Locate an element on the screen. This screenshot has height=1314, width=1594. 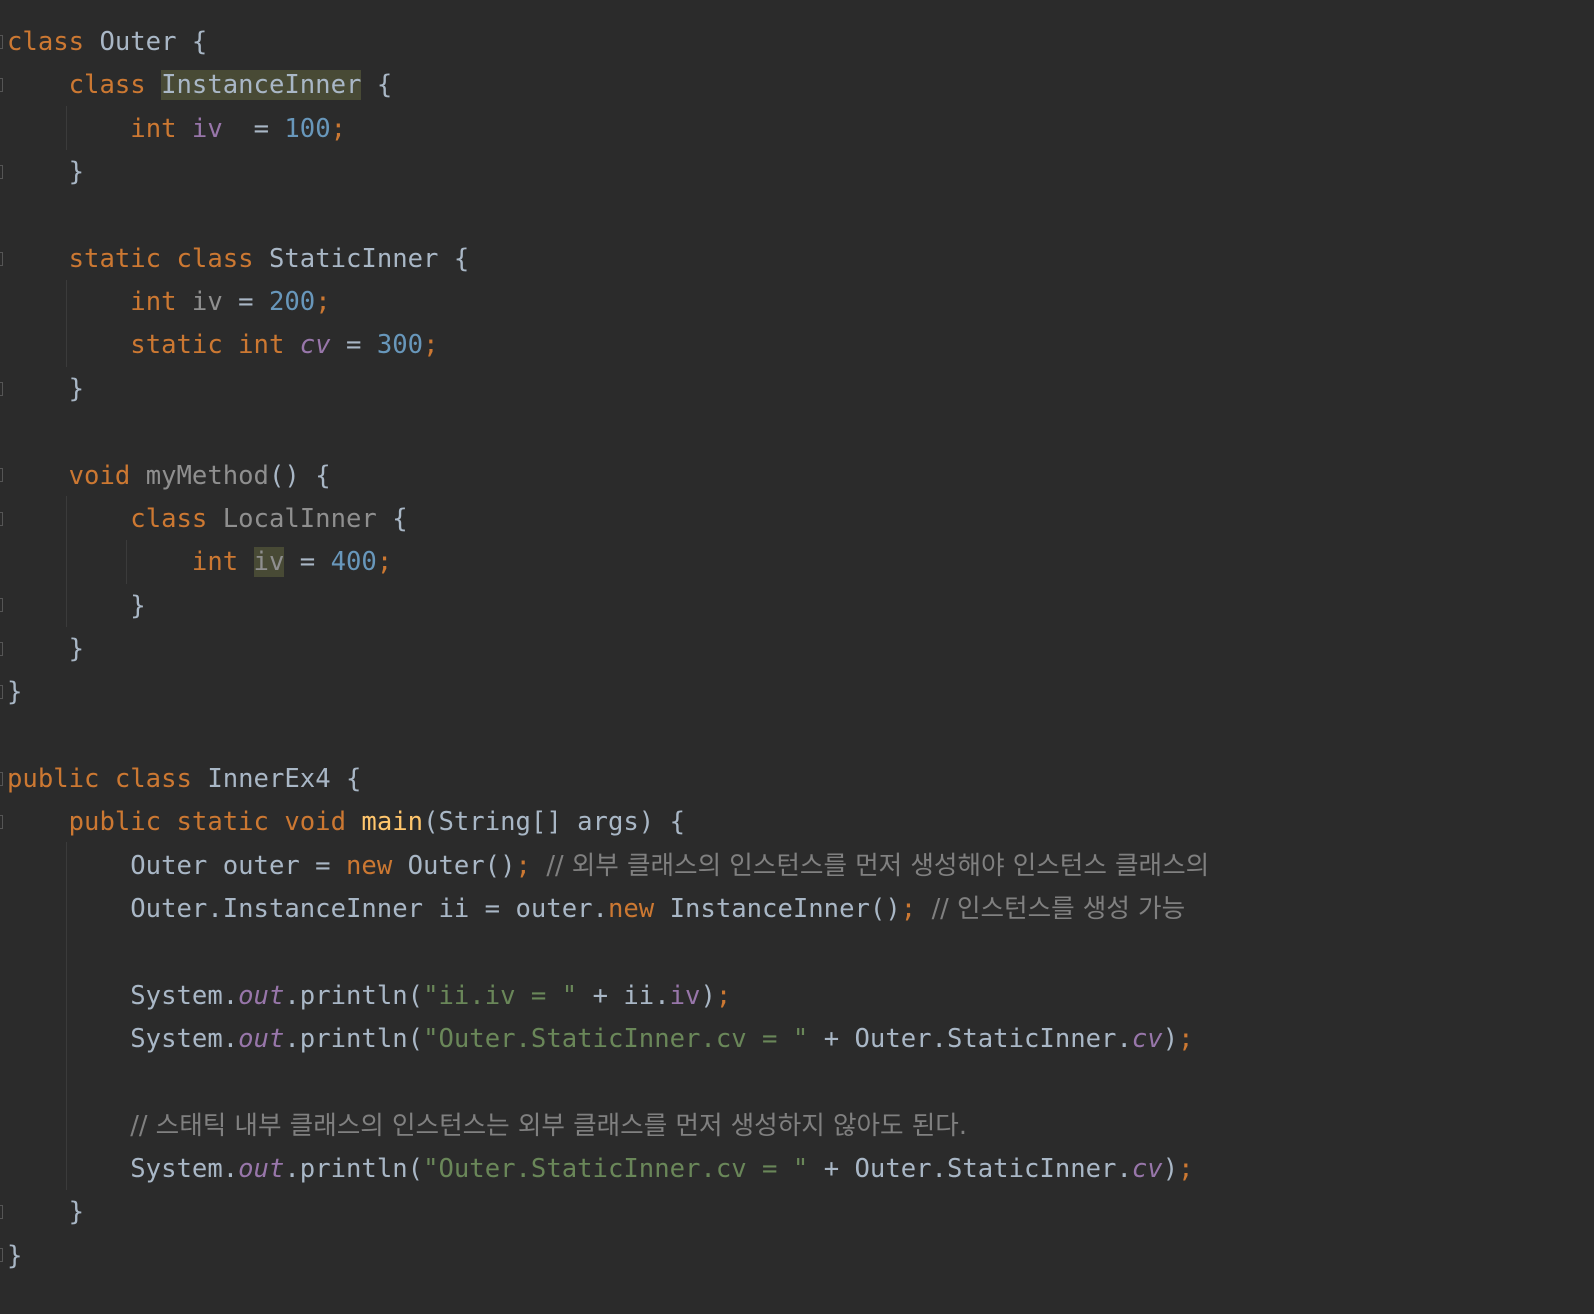
code-token: (String[] args) { is located at coordinates (554, 822).